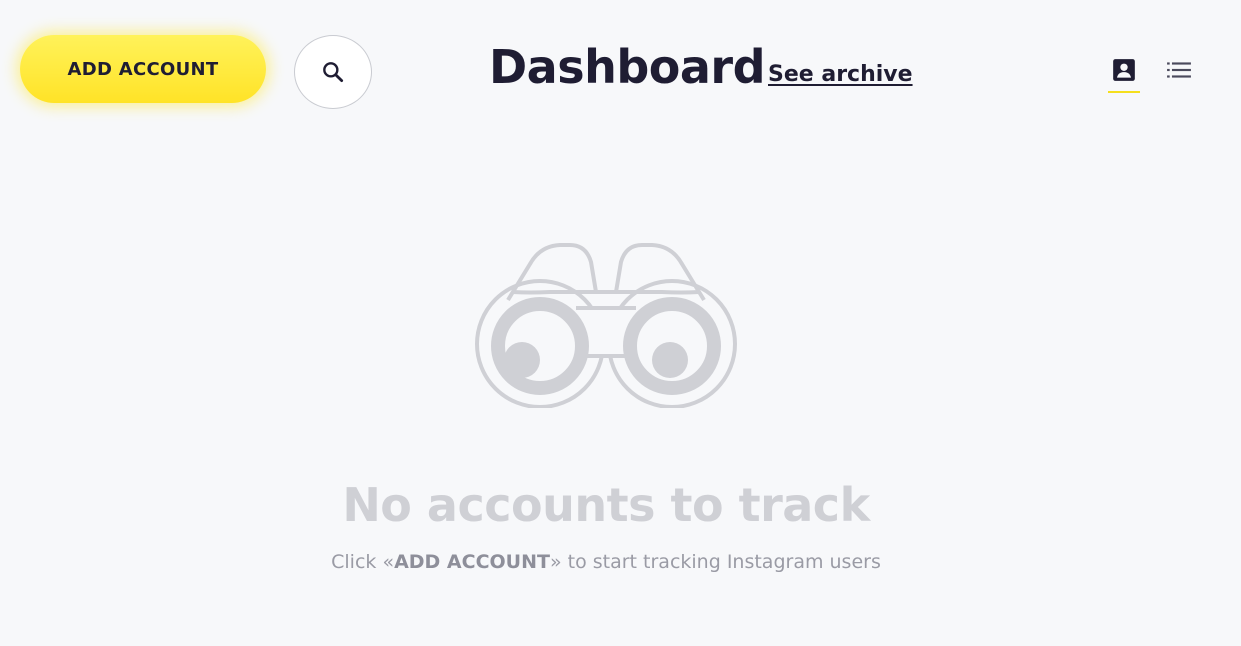  I want to click on binoculars-icon, so click(606, 325).